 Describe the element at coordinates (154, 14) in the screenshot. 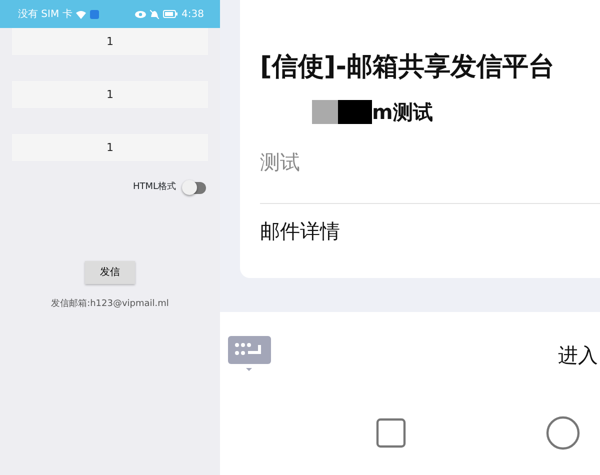

I see `muted-bell-icon` at that location.